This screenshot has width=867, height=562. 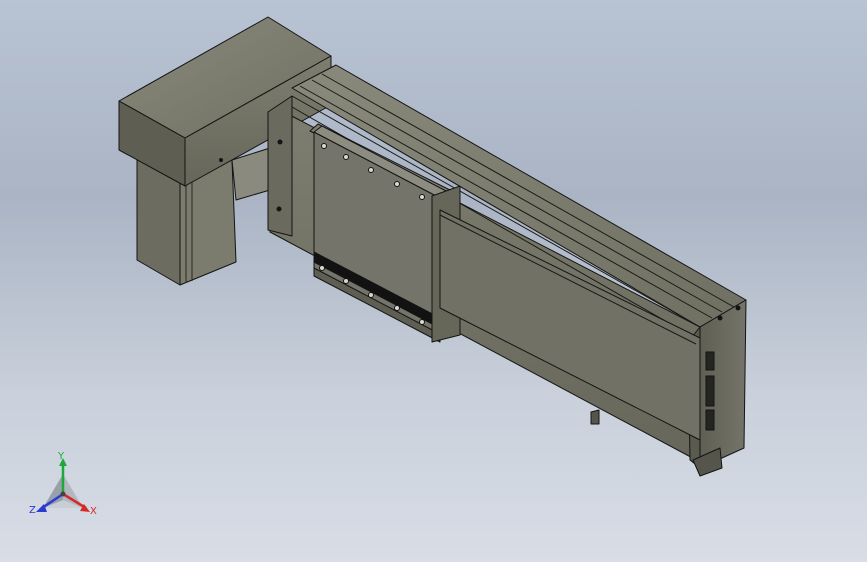 I want to click on left-end-plate, so click(x=280, y=166).